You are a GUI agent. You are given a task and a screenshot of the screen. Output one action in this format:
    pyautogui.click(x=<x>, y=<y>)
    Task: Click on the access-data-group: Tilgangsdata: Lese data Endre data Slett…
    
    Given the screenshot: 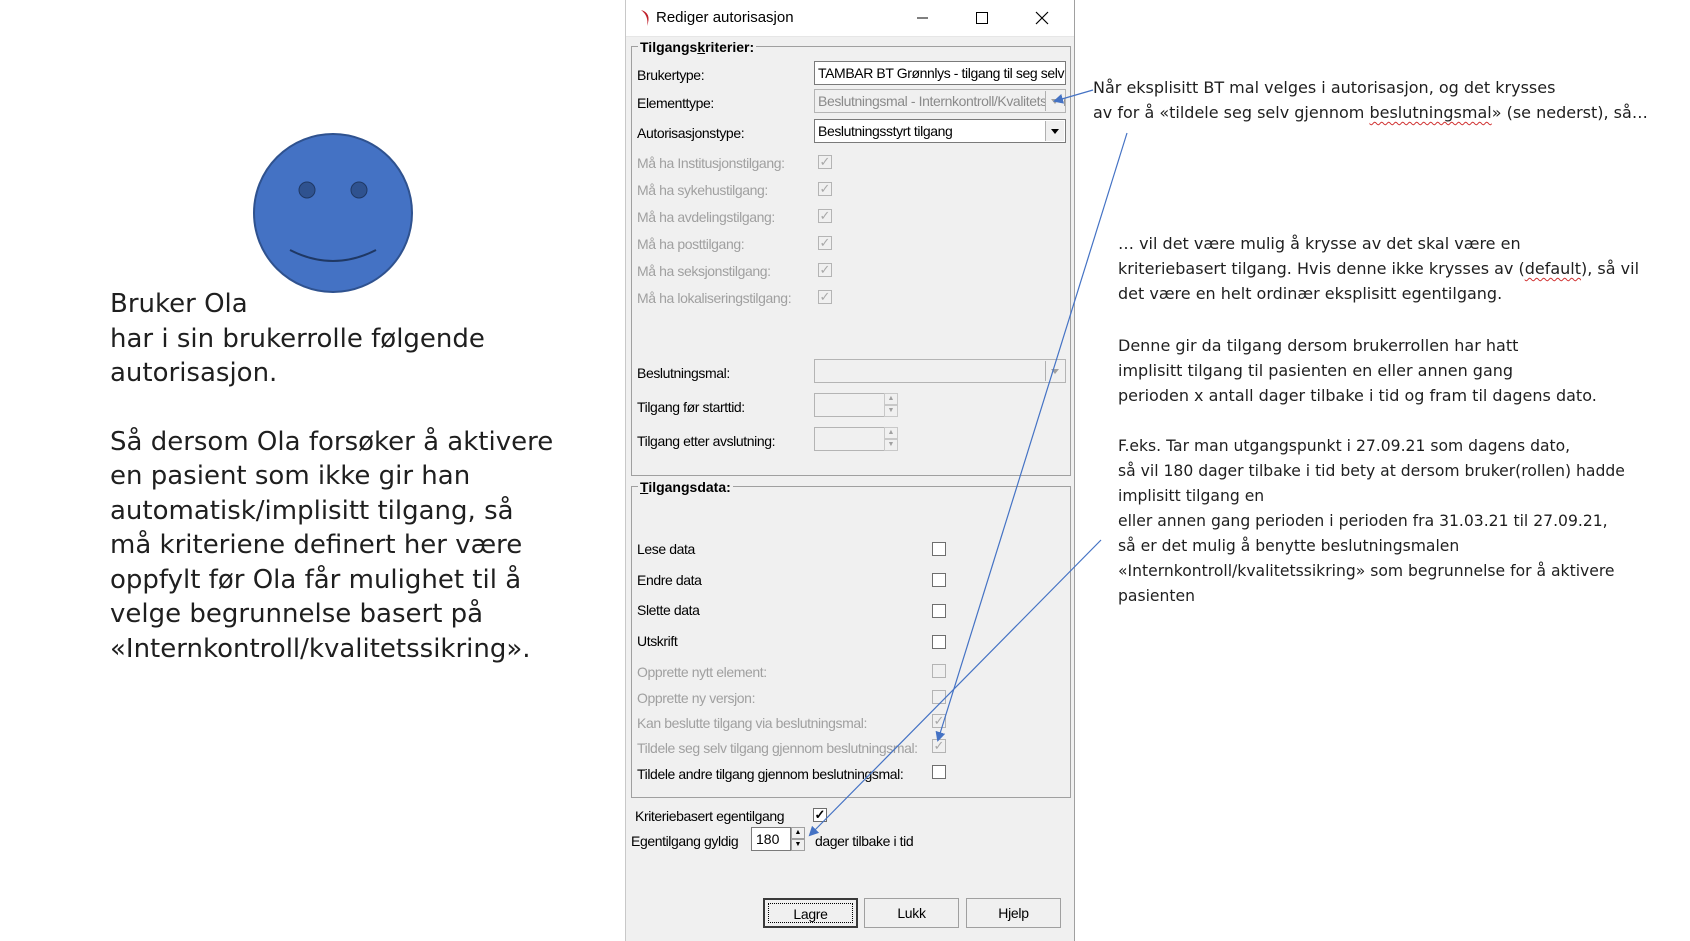 What is the action you would take?
    pyautogui.click(x=851, y=638)
    